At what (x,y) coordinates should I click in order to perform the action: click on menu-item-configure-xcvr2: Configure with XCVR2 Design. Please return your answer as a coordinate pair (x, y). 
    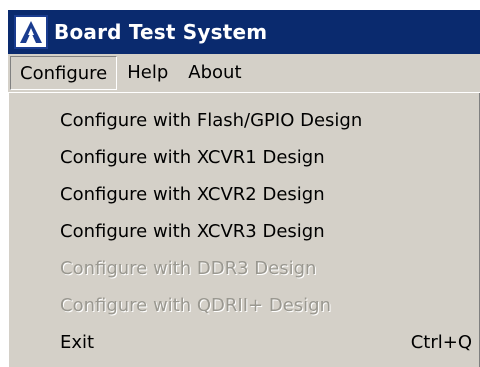
    Looking at the image, I should click on (246, 194).